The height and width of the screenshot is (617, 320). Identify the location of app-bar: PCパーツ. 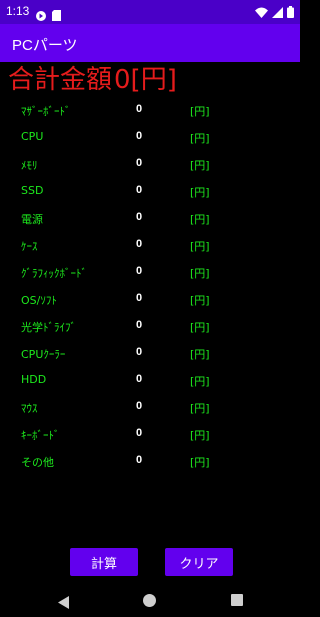
(150, 43).